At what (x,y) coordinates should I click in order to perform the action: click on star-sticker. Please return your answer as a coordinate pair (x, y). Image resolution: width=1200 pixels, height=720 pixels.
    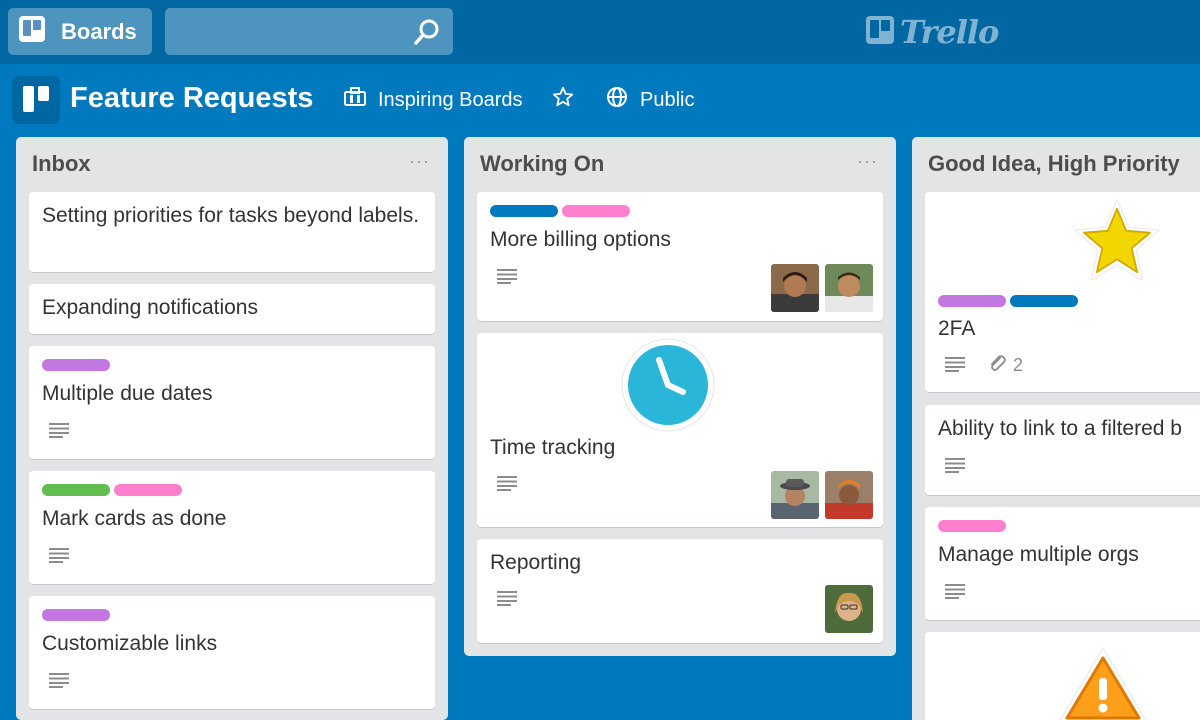
    Looking at the image, I should click on (1117, 242).